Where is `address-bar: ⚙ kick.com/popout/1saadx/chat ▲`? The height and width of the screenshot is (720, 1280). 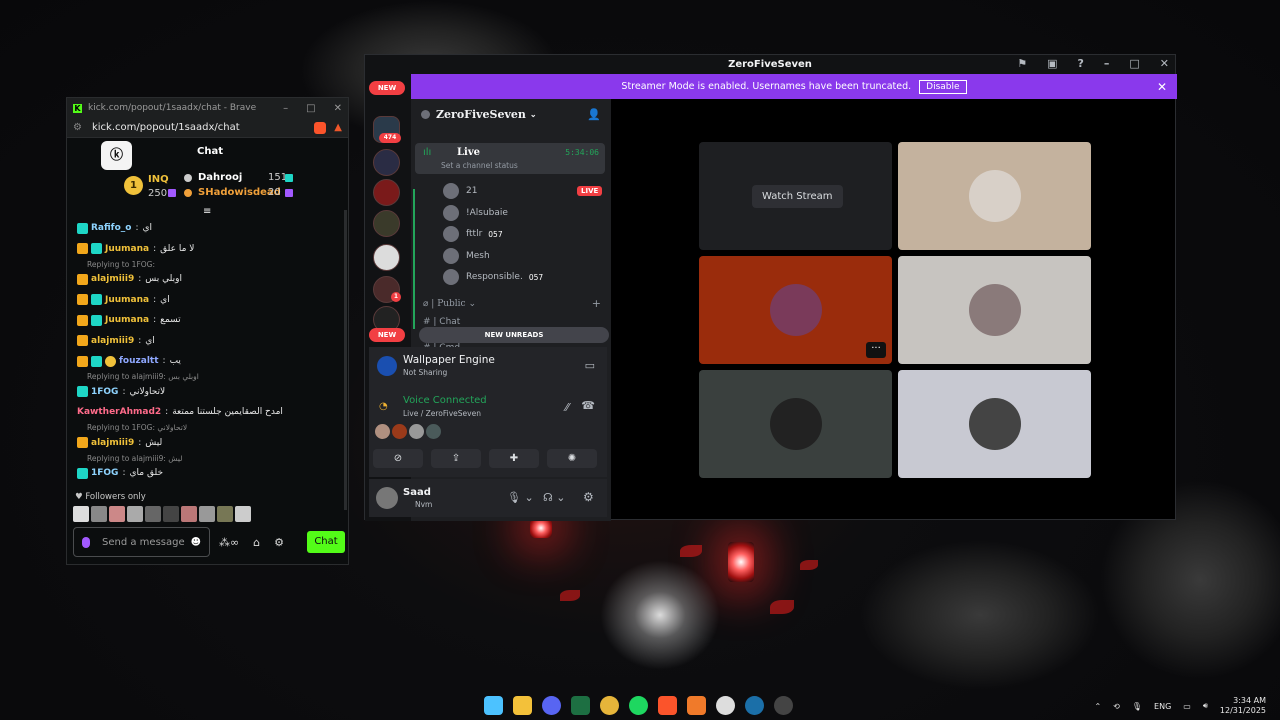 address-bar: ⚙ kick.com/popout/1saadx/chat ▲ is located at coordinates (207, 128).